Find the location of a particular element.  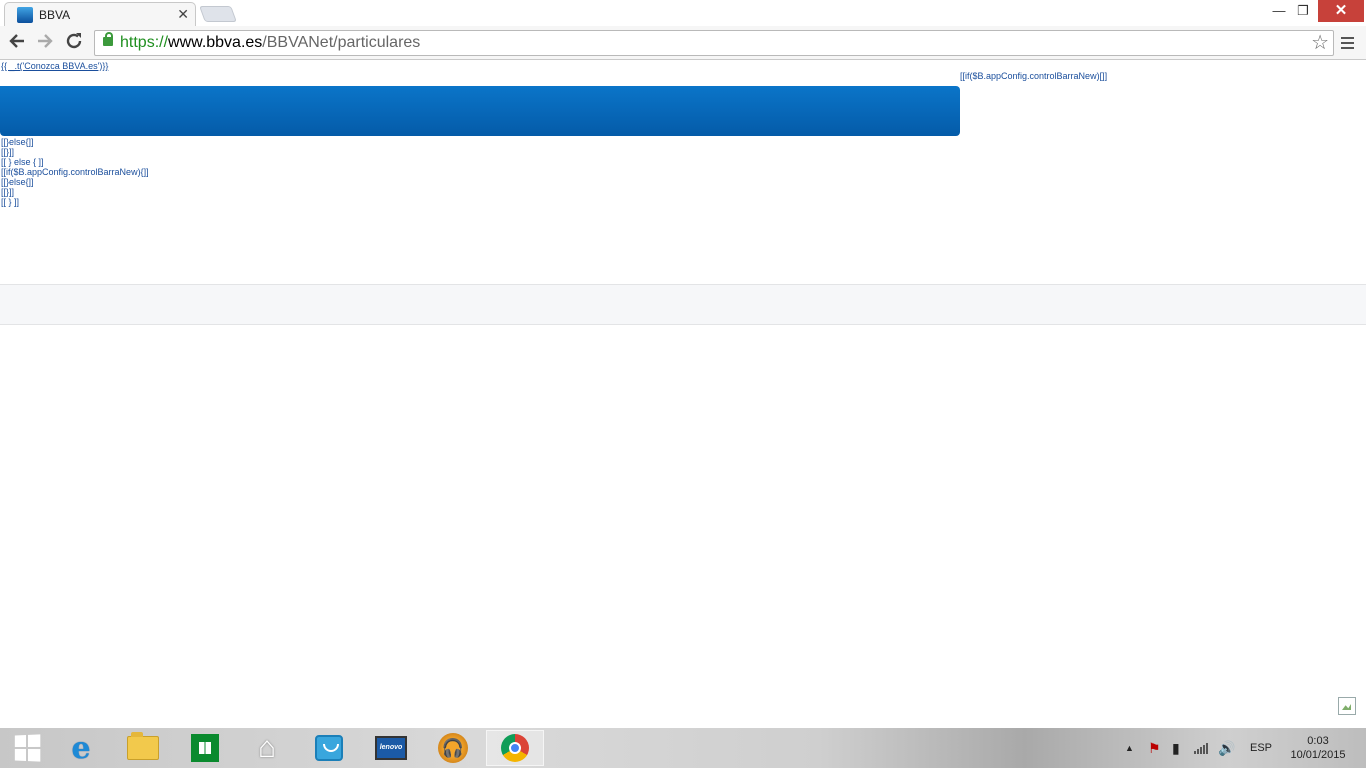

tab-title: BBVA is located at coordinates (55, 15).